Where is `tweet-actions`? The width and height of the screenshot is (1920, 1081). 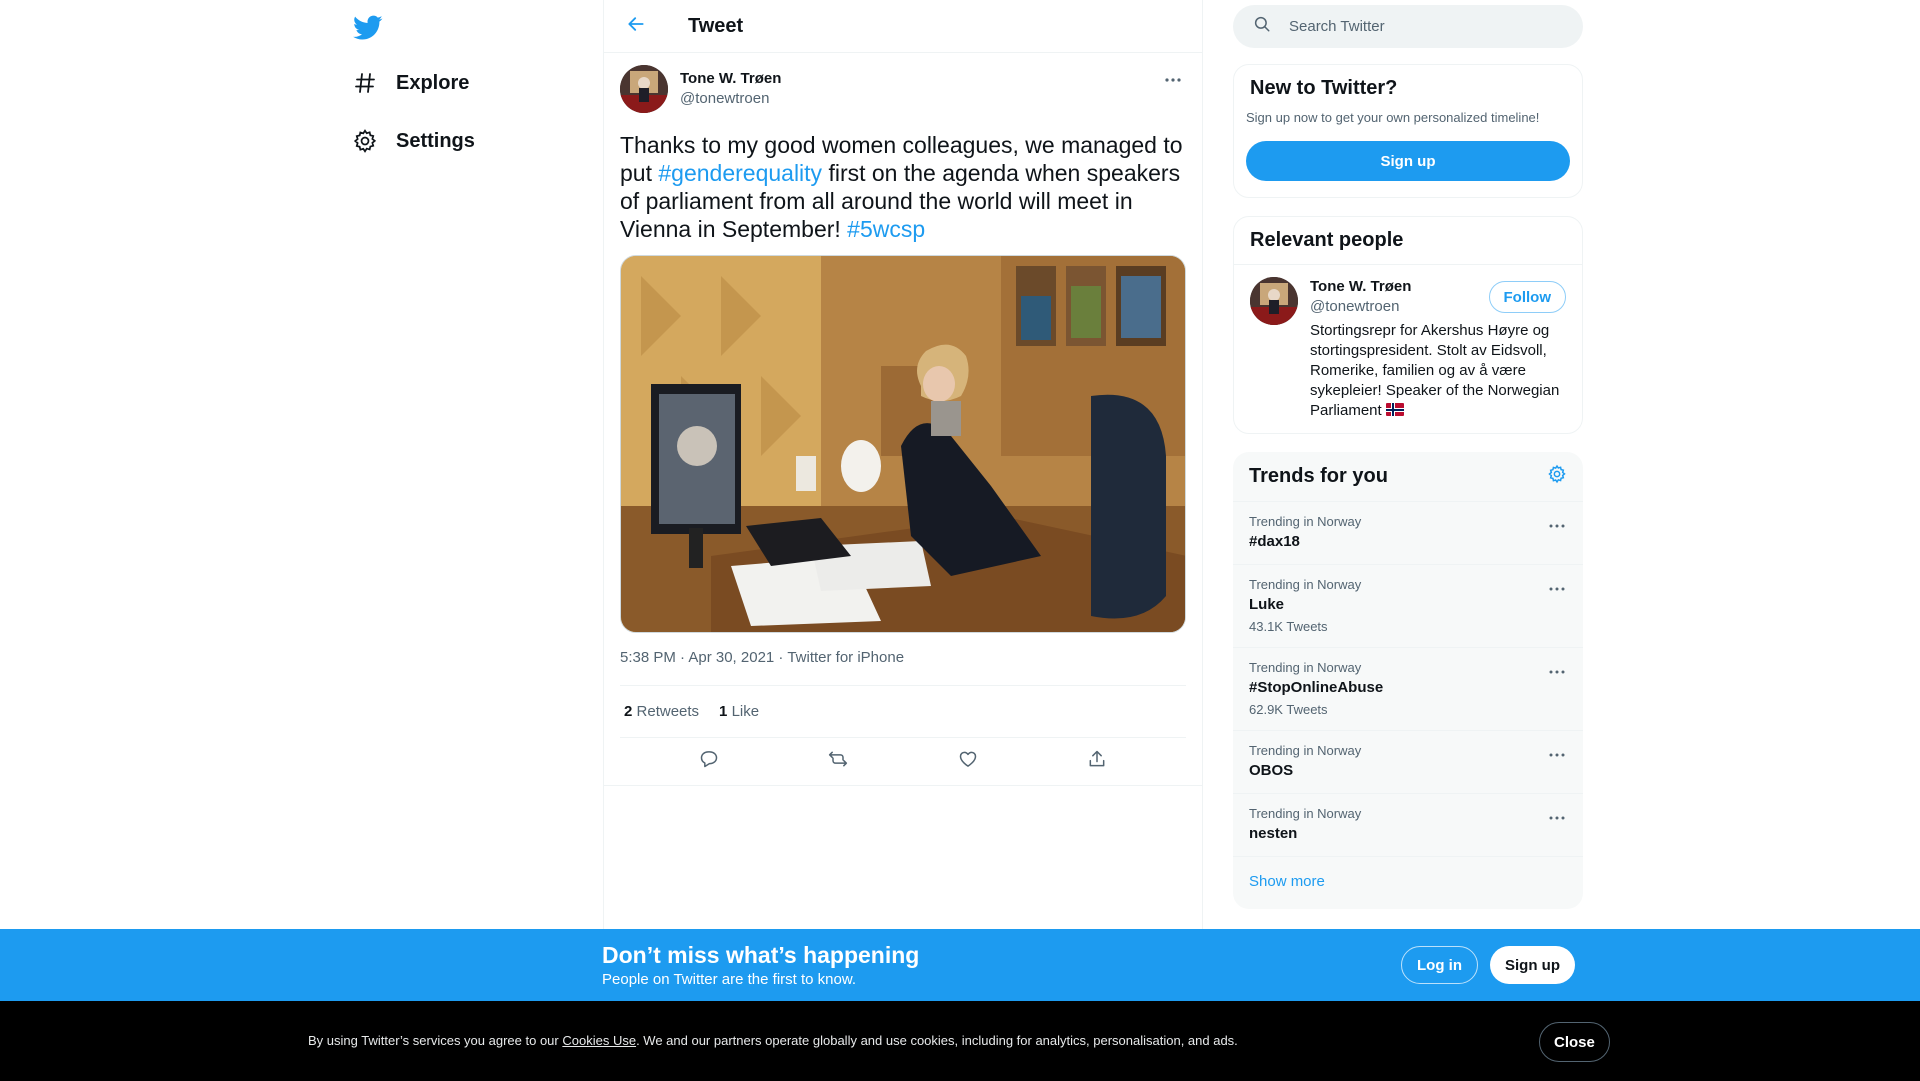
tweet-actions is located at coordinates (903, 762).